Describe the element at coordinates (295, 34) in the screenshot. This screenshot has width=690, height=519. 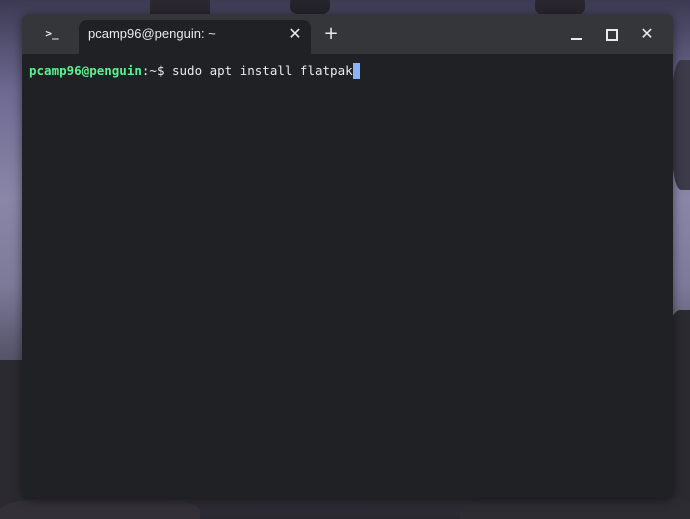
I see `close-tab-icon: ✕` at that location.